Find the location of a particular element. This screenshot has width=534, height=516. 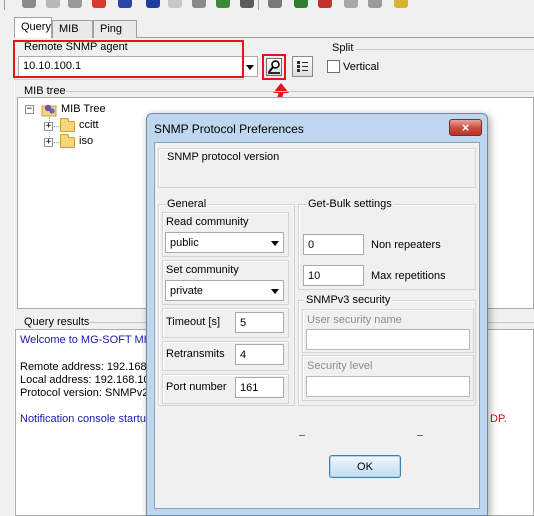

log-line: Protocol version: SNMPv2 is located at coordinates (84, 393).